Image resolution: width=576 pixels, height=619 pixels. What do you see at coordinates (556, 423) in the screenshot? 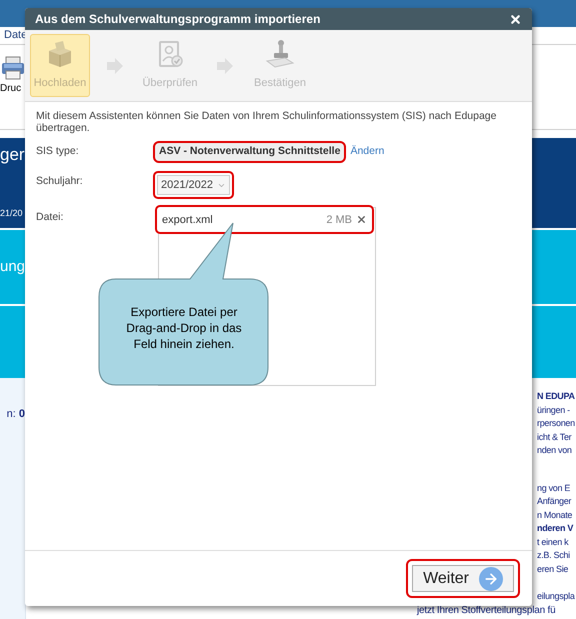
I see `news-text: rpersonen` at bounding box center [556, 423].